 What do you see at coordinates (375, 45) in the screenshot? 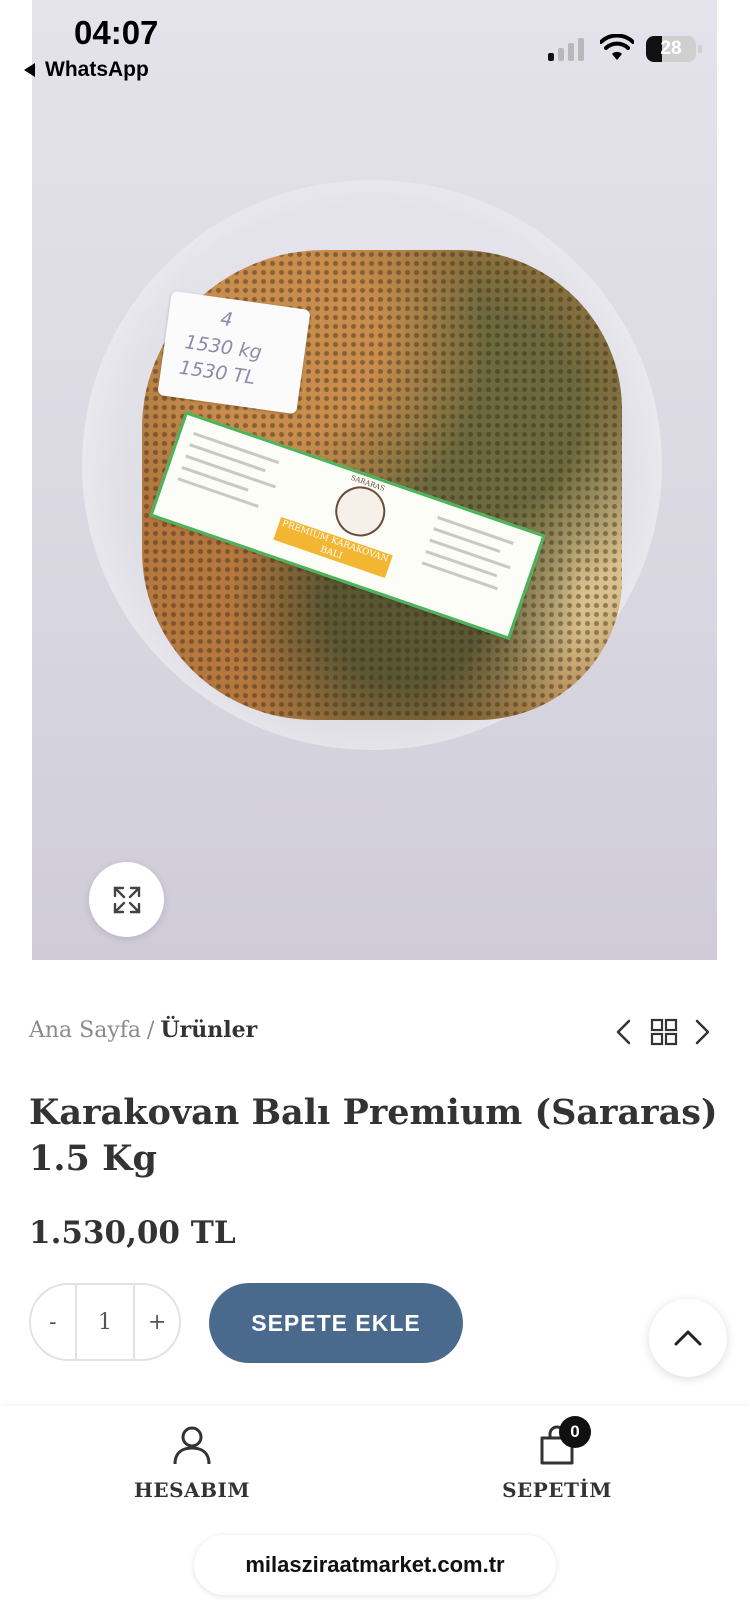
I see `status-bar: 04:07 WhatsApp 28` at bounding box center [375, 45].